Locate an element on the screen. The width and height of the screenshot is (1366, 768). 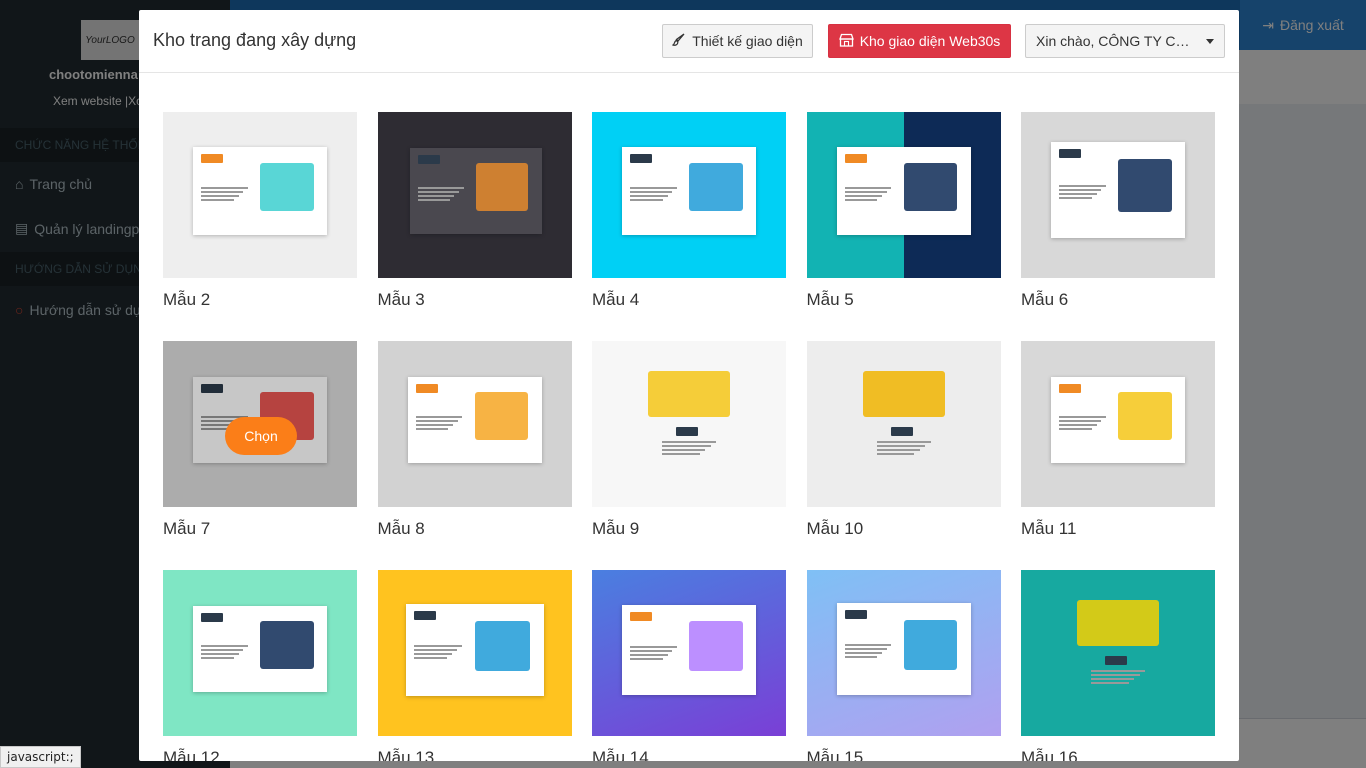
template-label: Mẫu 10 is located at coordinates (835, 528).